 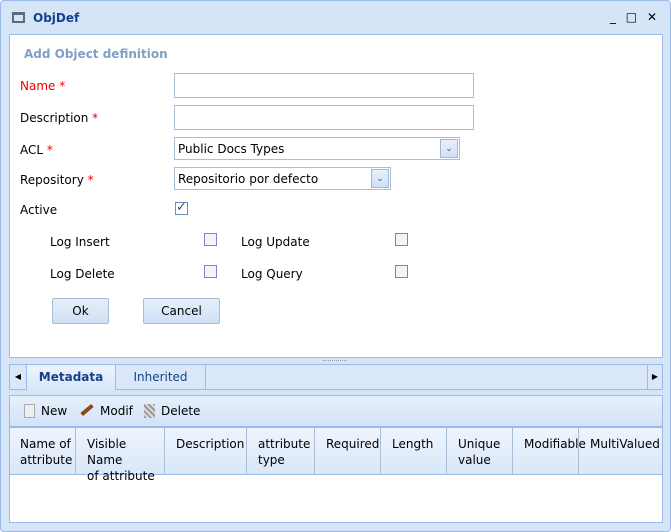 What do you see at coordinates (36, 150) in the screenshot?
I see `acl-label: ACL *` at bounding box center [36, 150].